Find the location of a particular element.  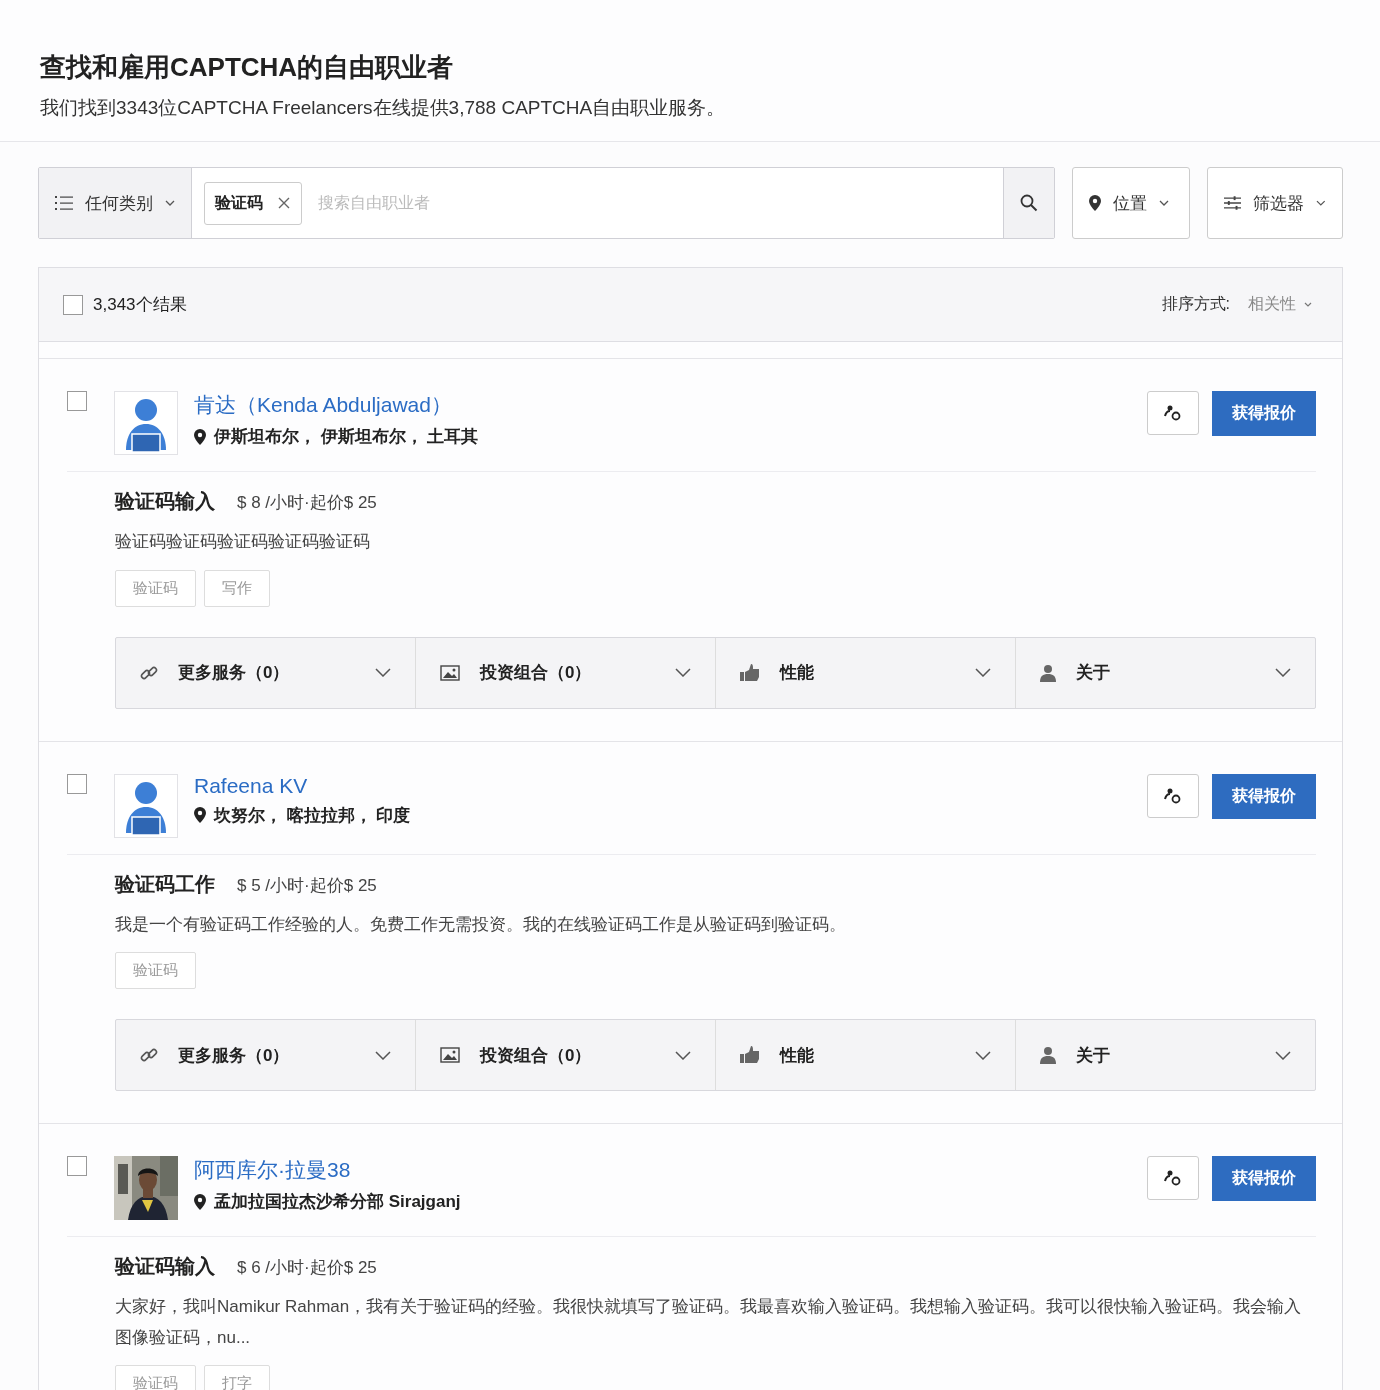

location-text: 伊斯坦布尔， 伊斯坦布尔， 土耳其 is located at coordinates (346, 437).